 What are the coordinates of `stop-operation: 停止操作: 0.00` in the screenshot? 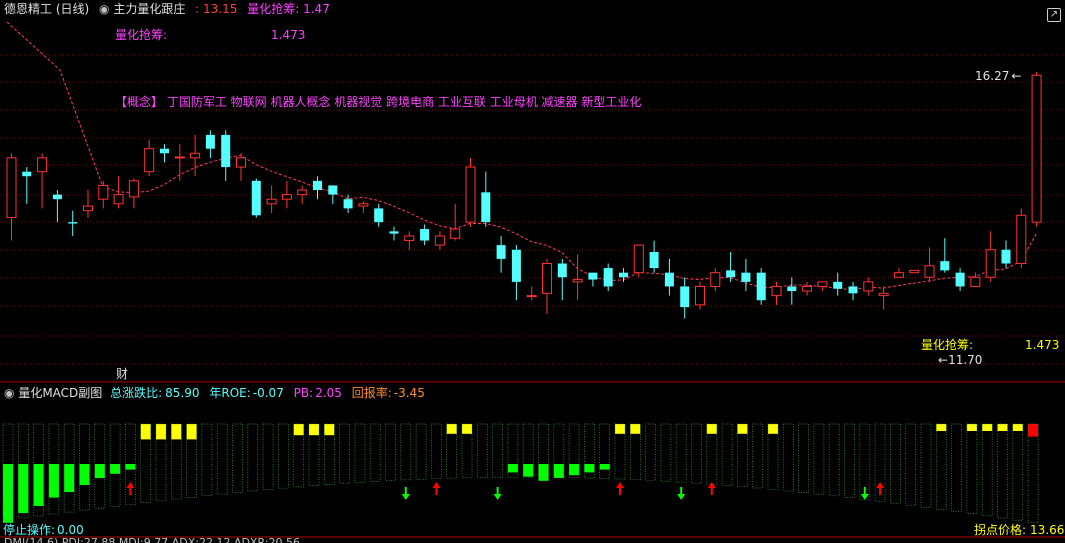 It's located at (43, 530).